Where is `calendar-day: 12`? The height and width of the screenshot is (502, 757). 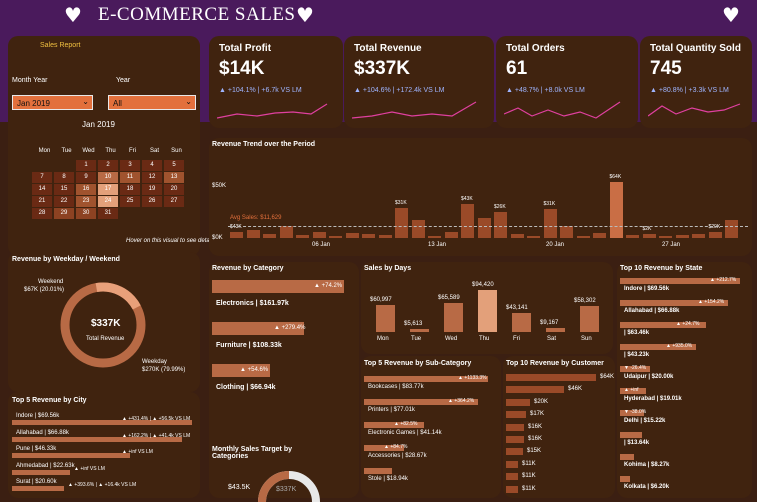
calendar-day: 12 is located at coordinates (152, 177).